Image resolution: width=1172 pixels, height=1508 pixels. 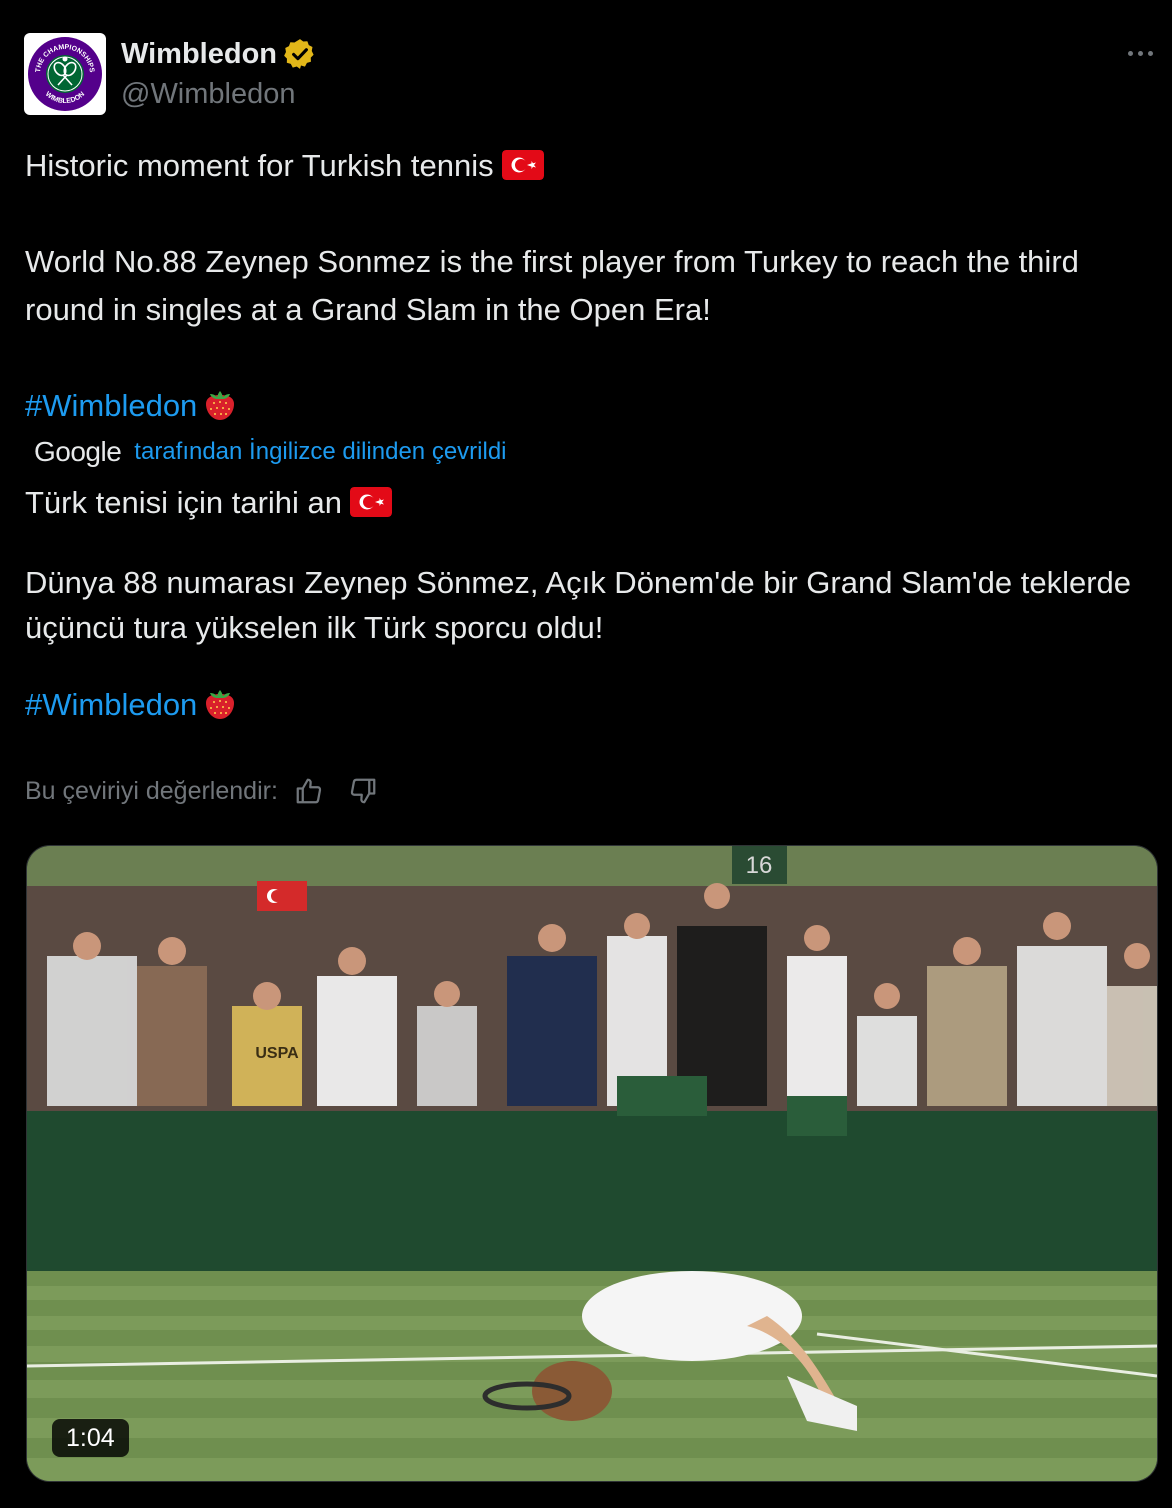 I want to click on avatar: THE CHAMPIONSHIPS WIMBLEDON, so click(x=65, y=74).